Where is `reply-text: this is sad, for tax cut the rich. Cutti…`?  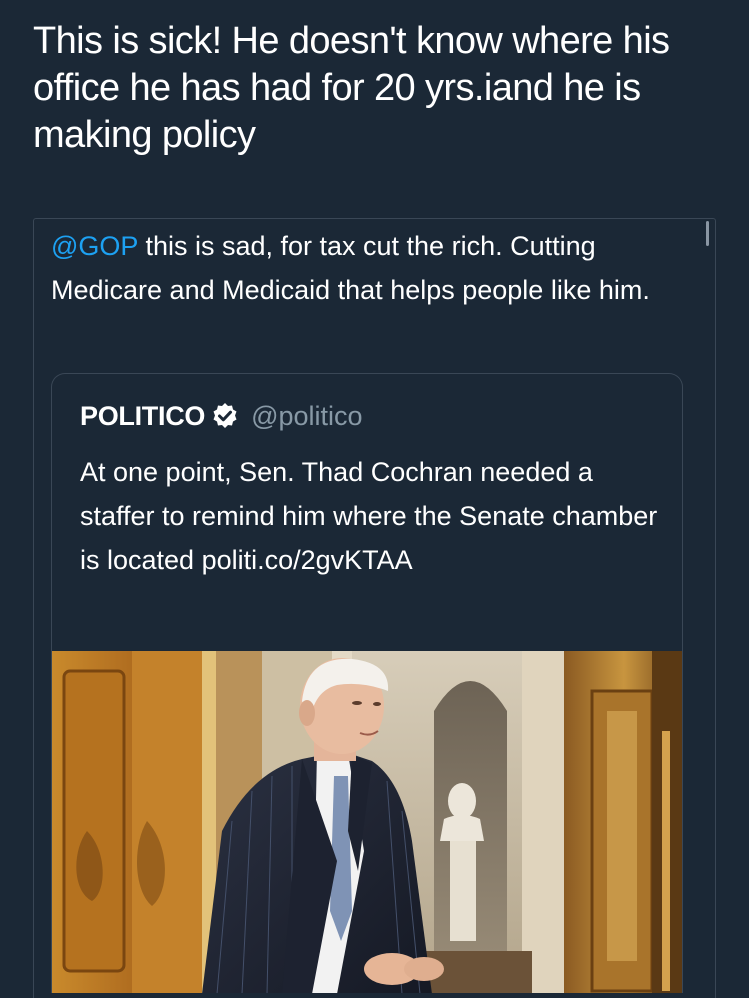 reply-text: this is sad, for tax cut the rich. Cutti… is located at coordinates (350, 268).